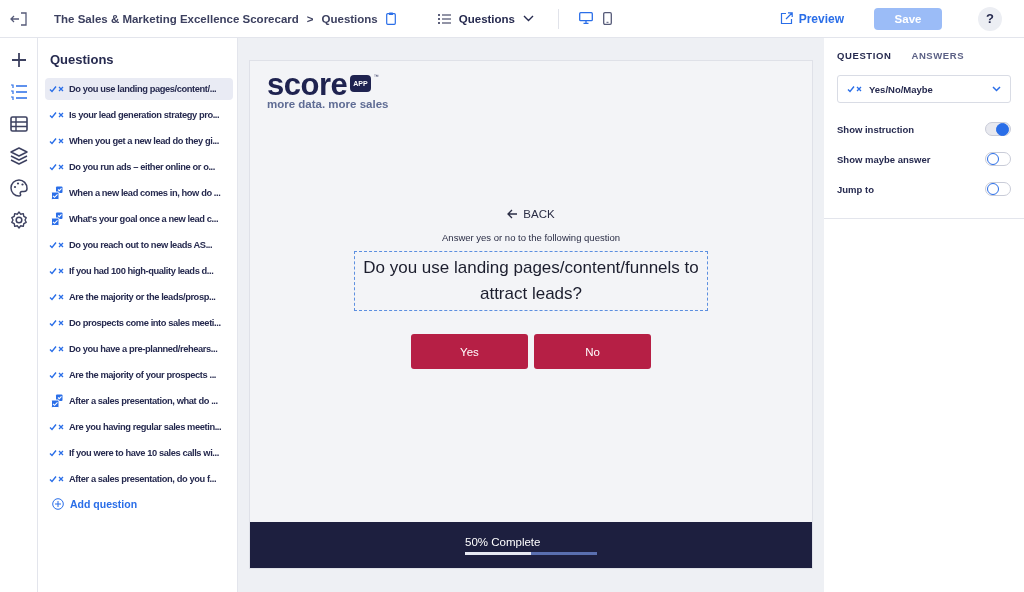  What do you see at coordinates (18, 188) in the screenshot?
I see `palette-icon` at bounding box center [18, 188].